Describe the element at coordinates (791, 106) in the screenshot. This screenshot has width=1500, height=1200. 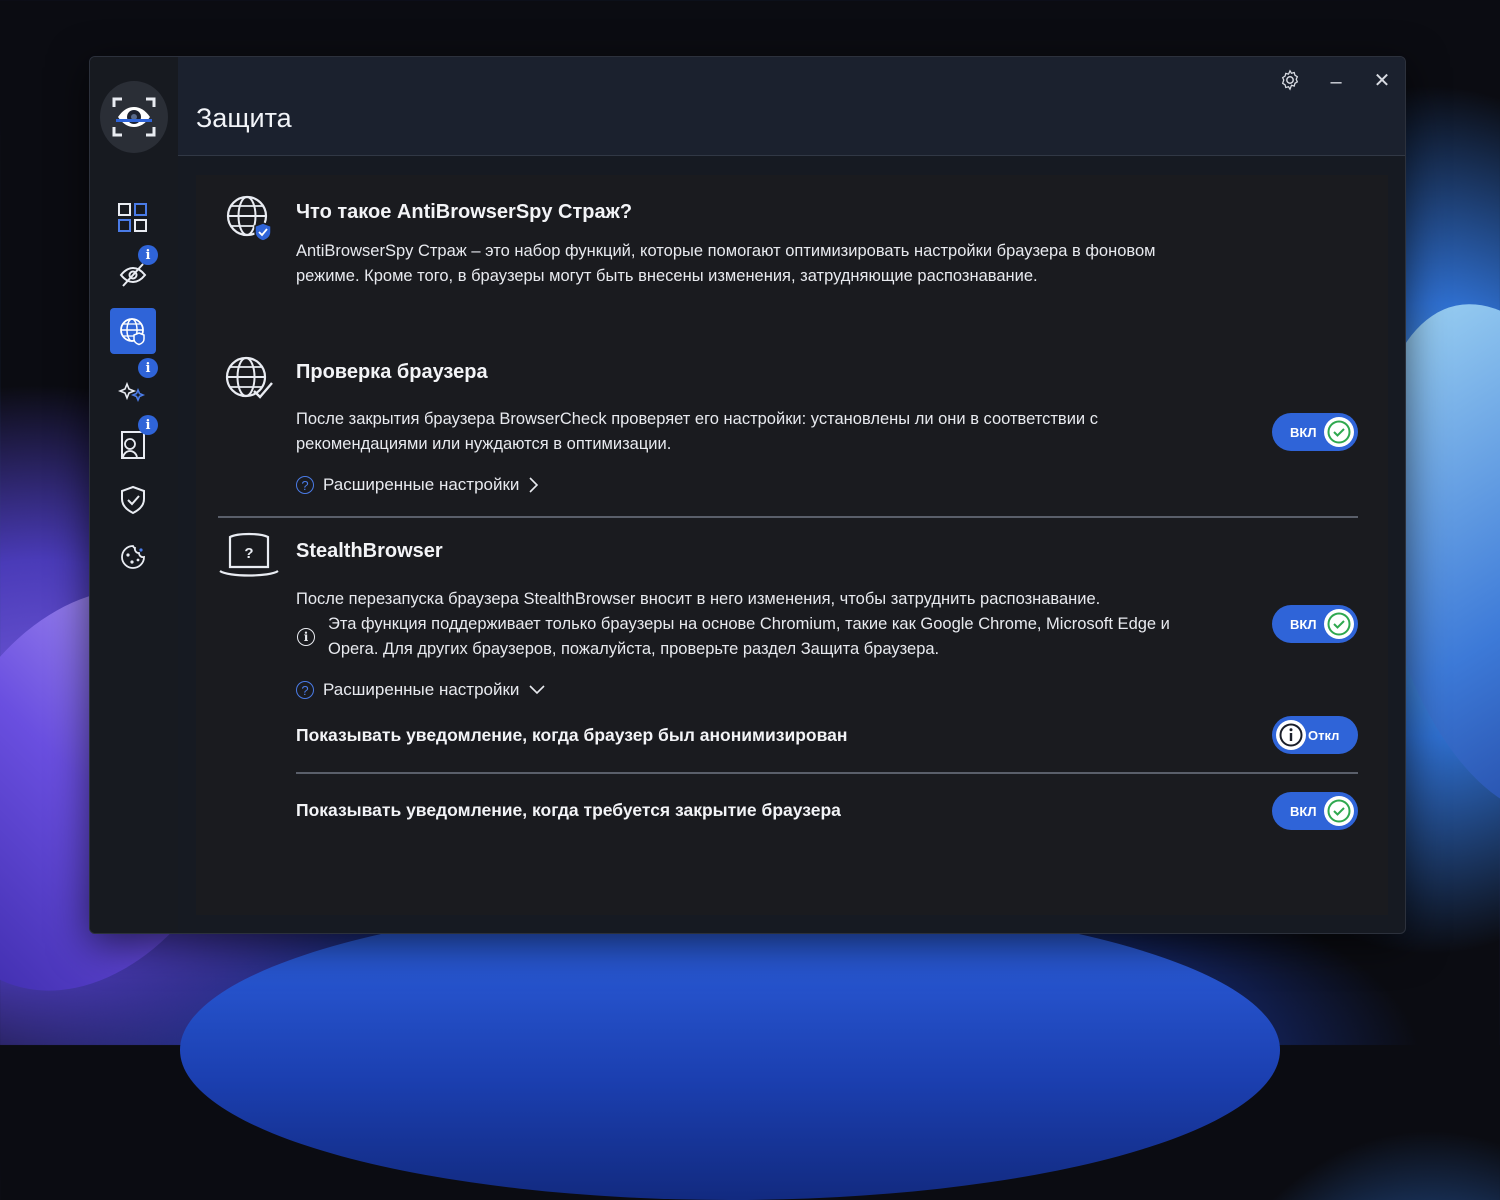
I see `title-bar: Защита – ✕` at that location.